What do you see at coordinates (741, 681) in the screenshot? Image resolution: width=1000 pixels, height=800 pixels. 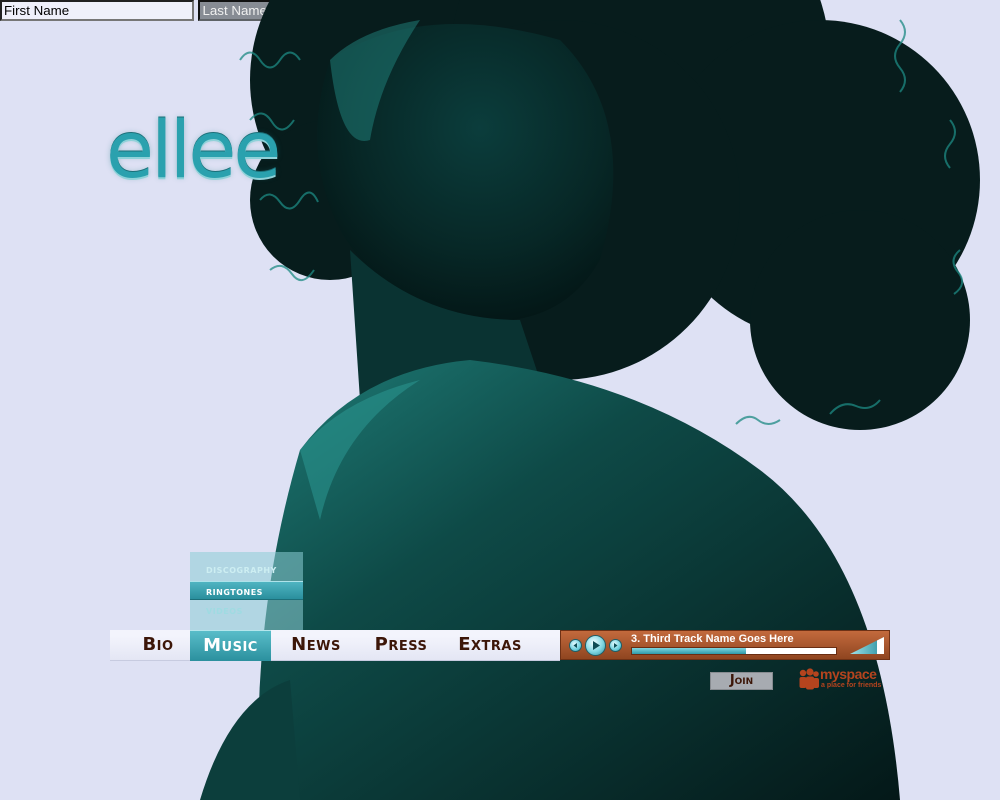 I see `join-button: Join` at bounding box center [741, 681].